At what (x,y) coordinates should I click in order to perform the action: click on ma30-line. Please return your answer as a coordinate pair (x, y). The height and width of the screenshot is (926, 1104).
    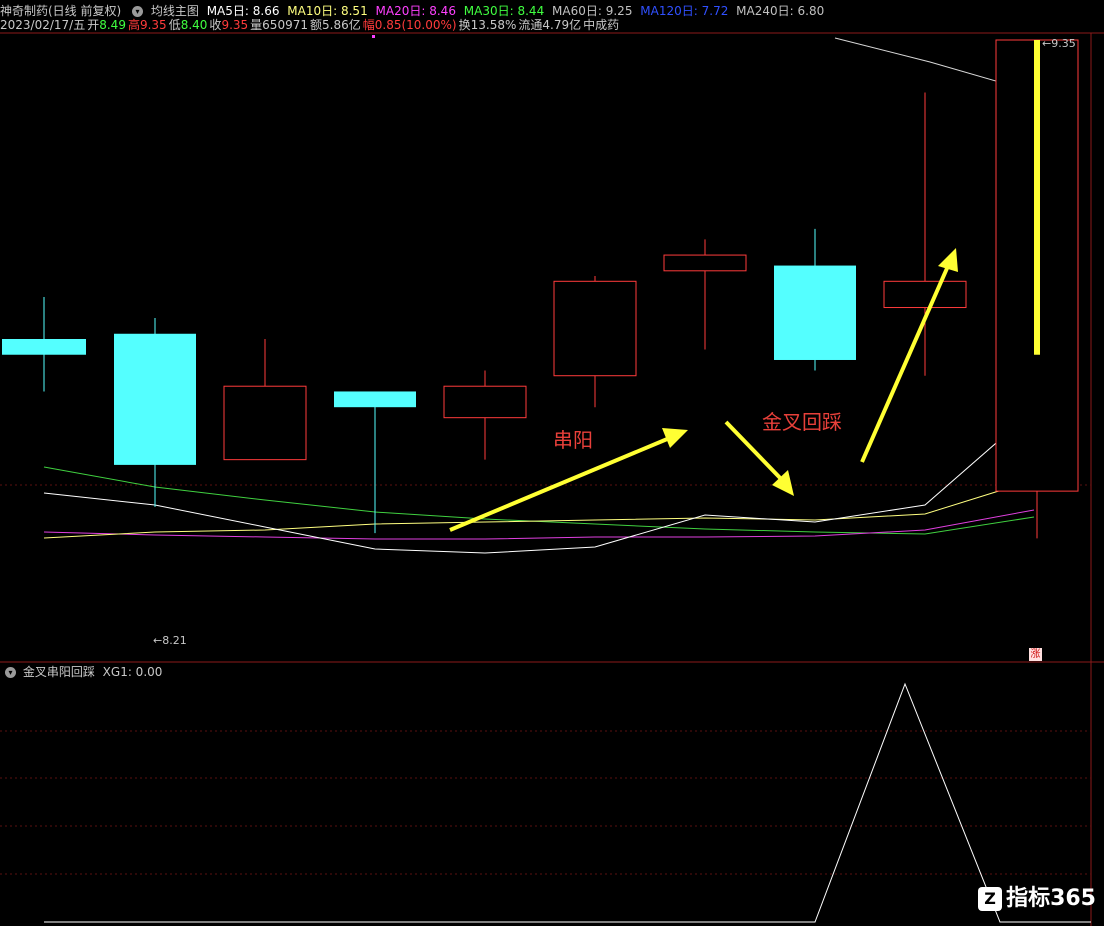
    Looking at the image, I should click on (539, 500).